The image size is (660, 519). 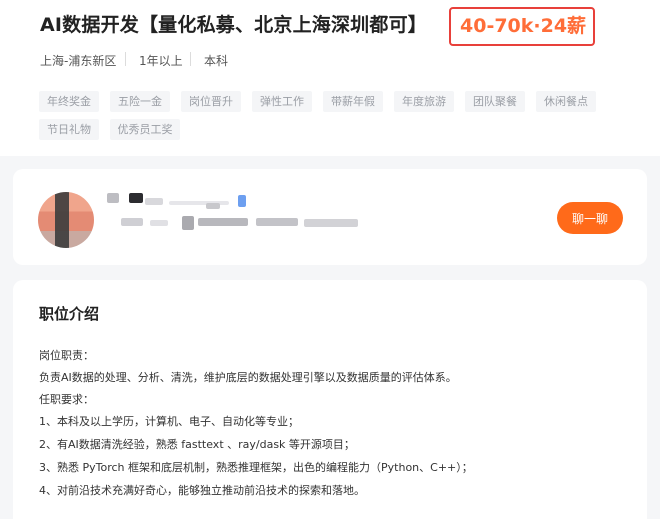 What do you see at coordinates (197, 444) in the screenshot?
I see `description-line: 2、有AI数据清洗经验，熟悉 fasttext 、ray/dask 等开源项目；` at bounding box center [197, 444].